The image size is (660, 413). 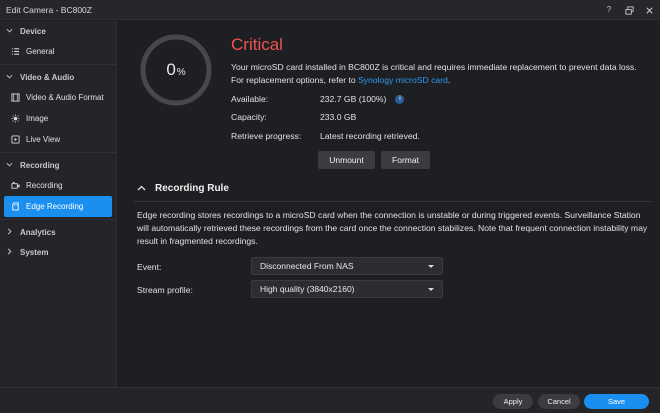 I want to click on sidebar-item-recording: Recording, so click(x=58, y=185).